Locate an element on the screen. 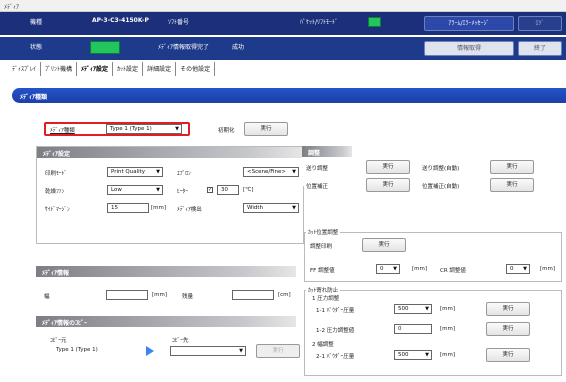  r12-label: 1-2 圧力調整値 is located at coordinates (335, 331).